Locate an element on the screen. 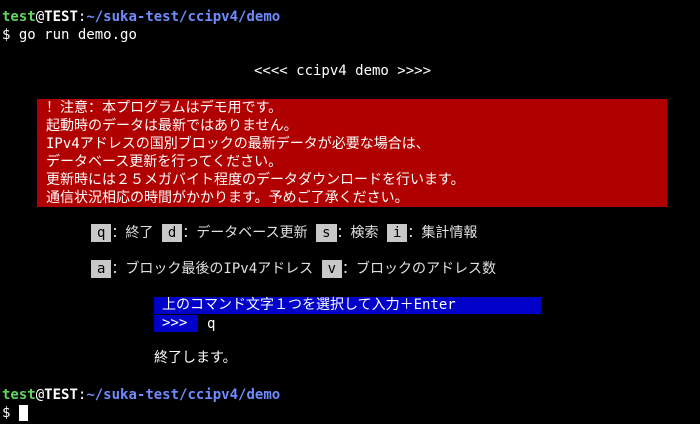 This screenshot has height=424, width=700. command-text: go run demo.go is located at coordinates (73, 35).